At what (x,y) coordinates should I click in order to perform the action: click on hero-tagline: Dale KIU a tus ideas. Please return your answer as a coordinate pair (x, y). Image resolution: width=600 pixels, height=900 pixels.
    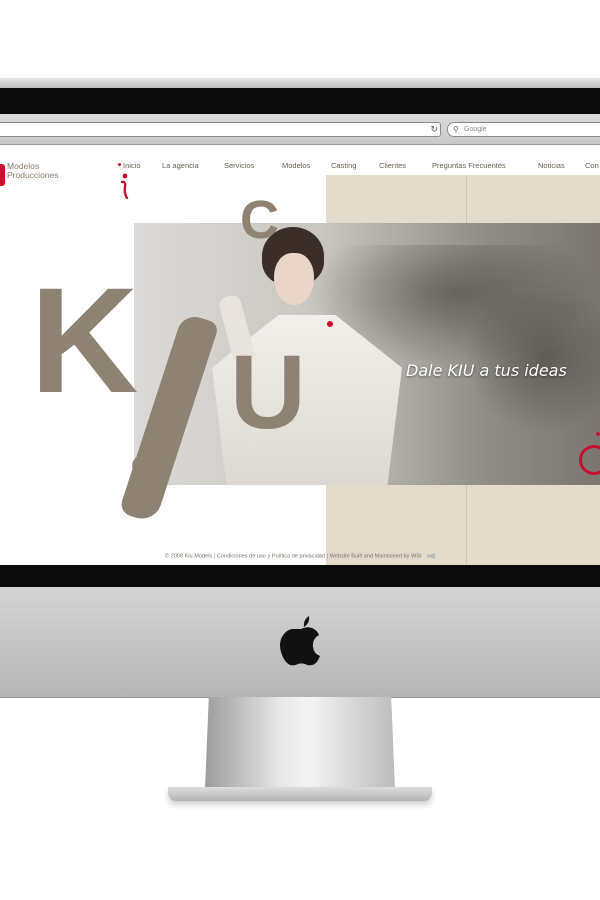
    Looking at the image, I should click on (486, 370).